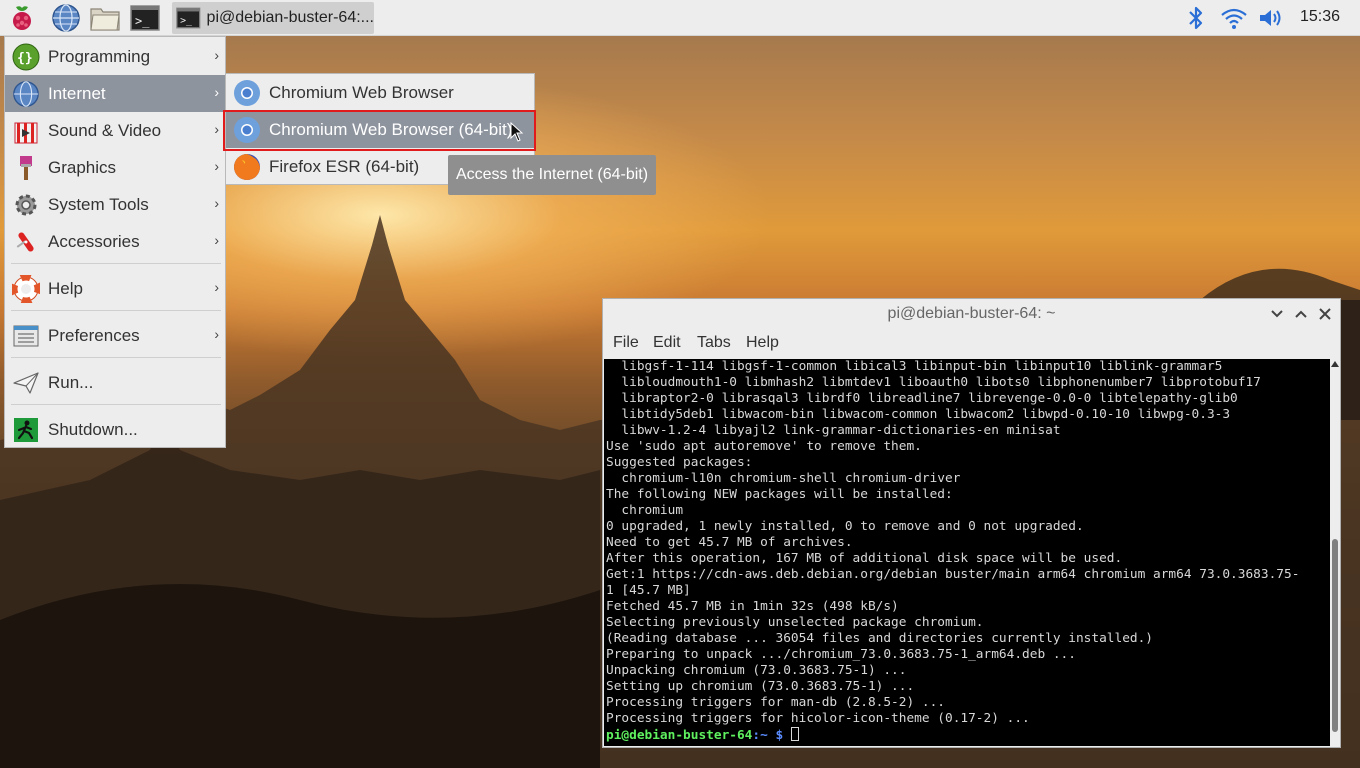 Image resolution: width=1360 pixels, height=768 pixels. What do you see at coordinates (794, 734) in the screenshot?
I see `text-cursor` at bounding box center [794, 734].